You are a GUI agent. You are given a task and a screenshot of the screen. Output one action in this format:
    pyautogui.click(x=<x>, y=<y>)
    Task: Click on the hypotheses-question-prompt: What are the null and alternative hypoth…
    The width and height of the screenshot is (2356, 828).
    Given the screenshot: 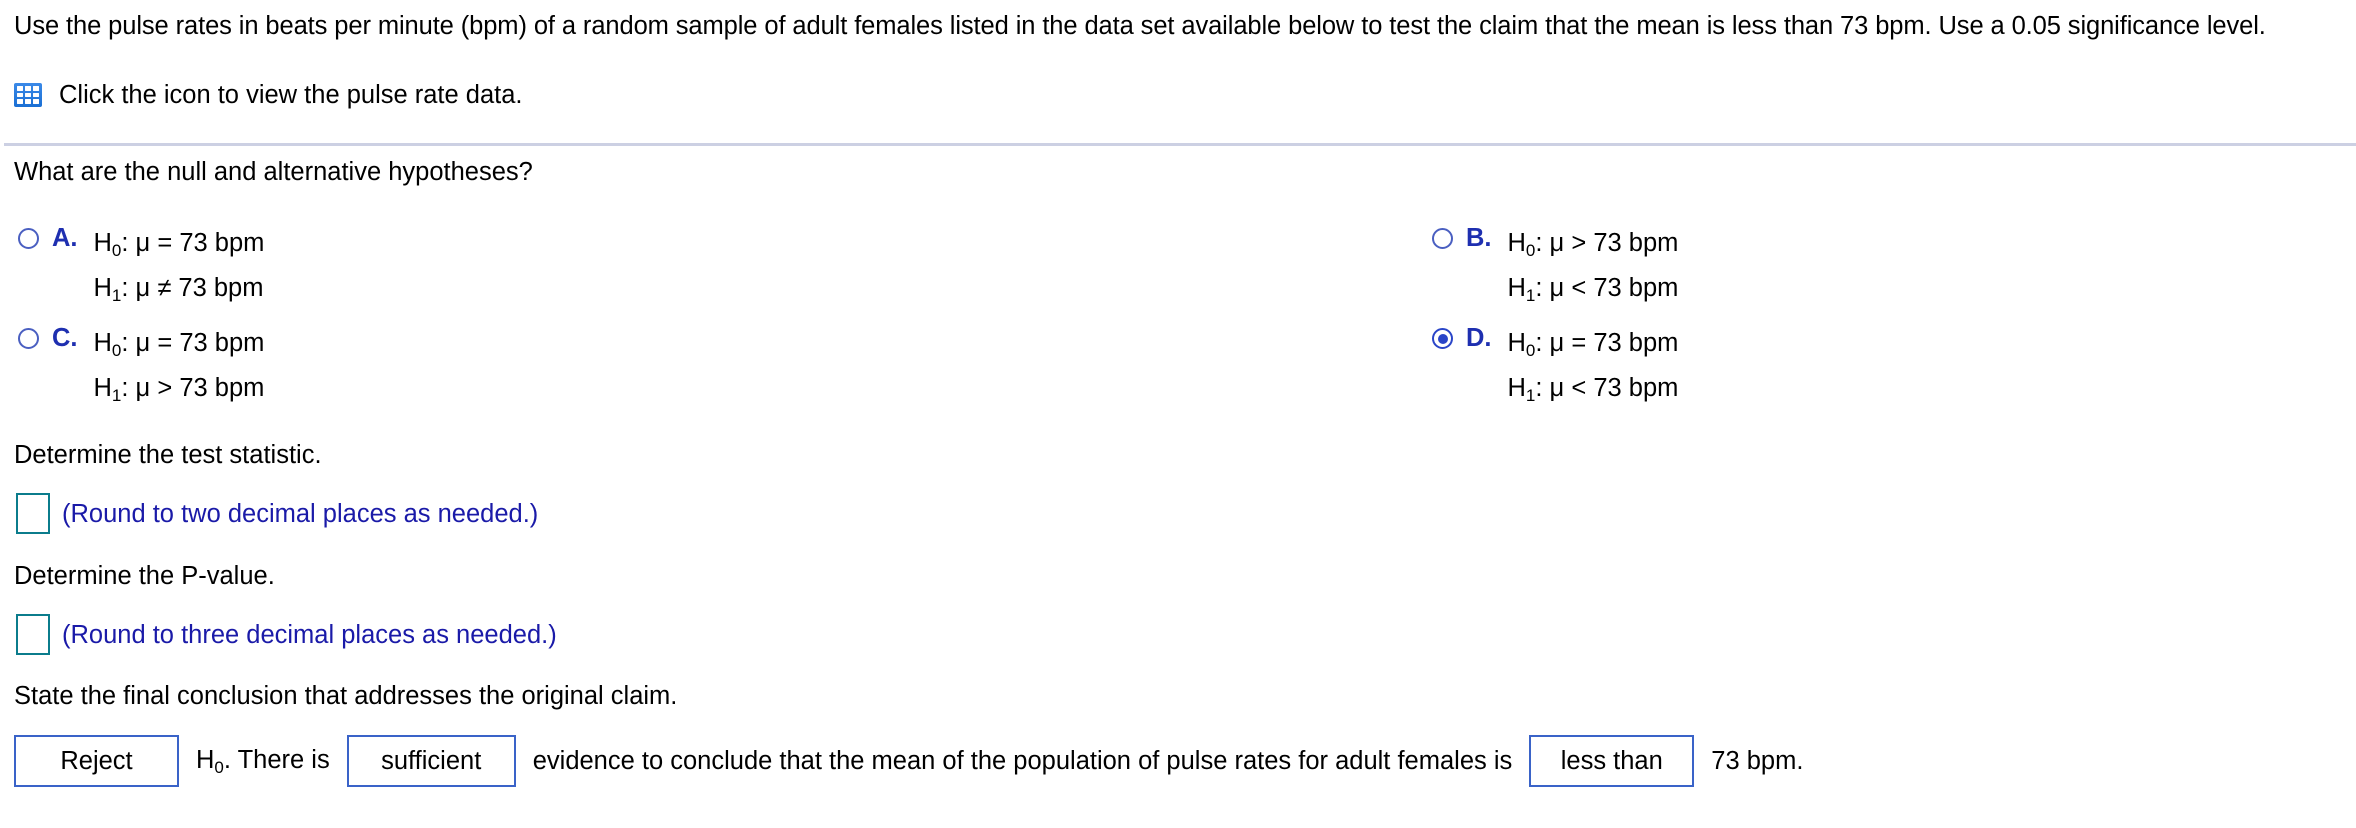 What is the action you would take?
    pyautogui.click(x=273, y=172)
    